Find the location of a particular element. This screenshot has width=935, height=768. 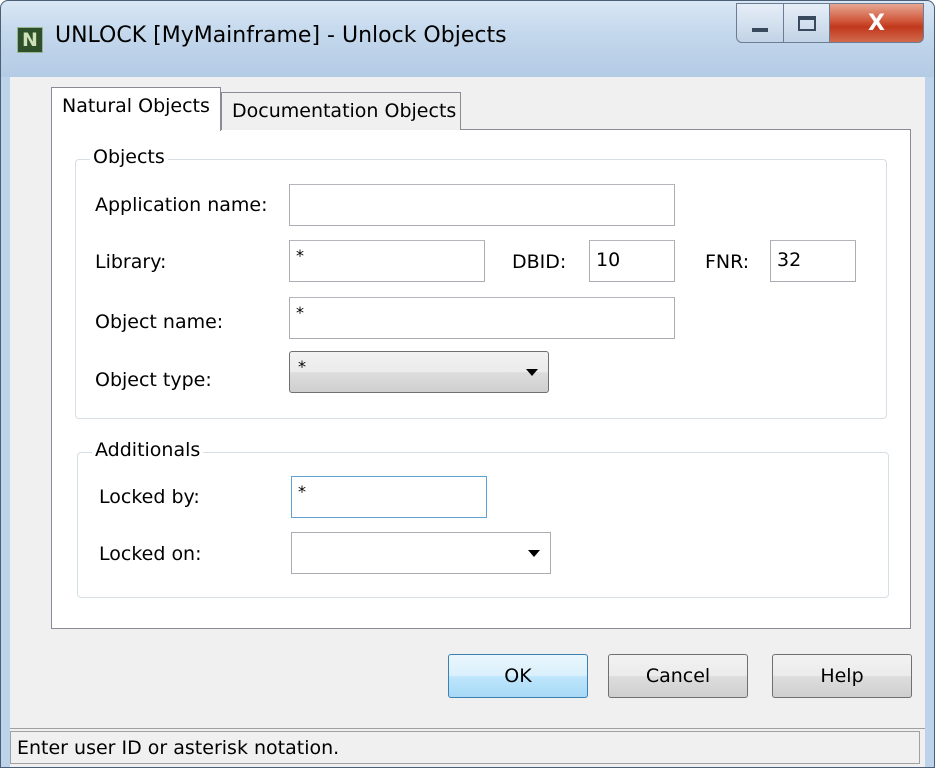

maximize-icon is located at coordinates (806, 23).